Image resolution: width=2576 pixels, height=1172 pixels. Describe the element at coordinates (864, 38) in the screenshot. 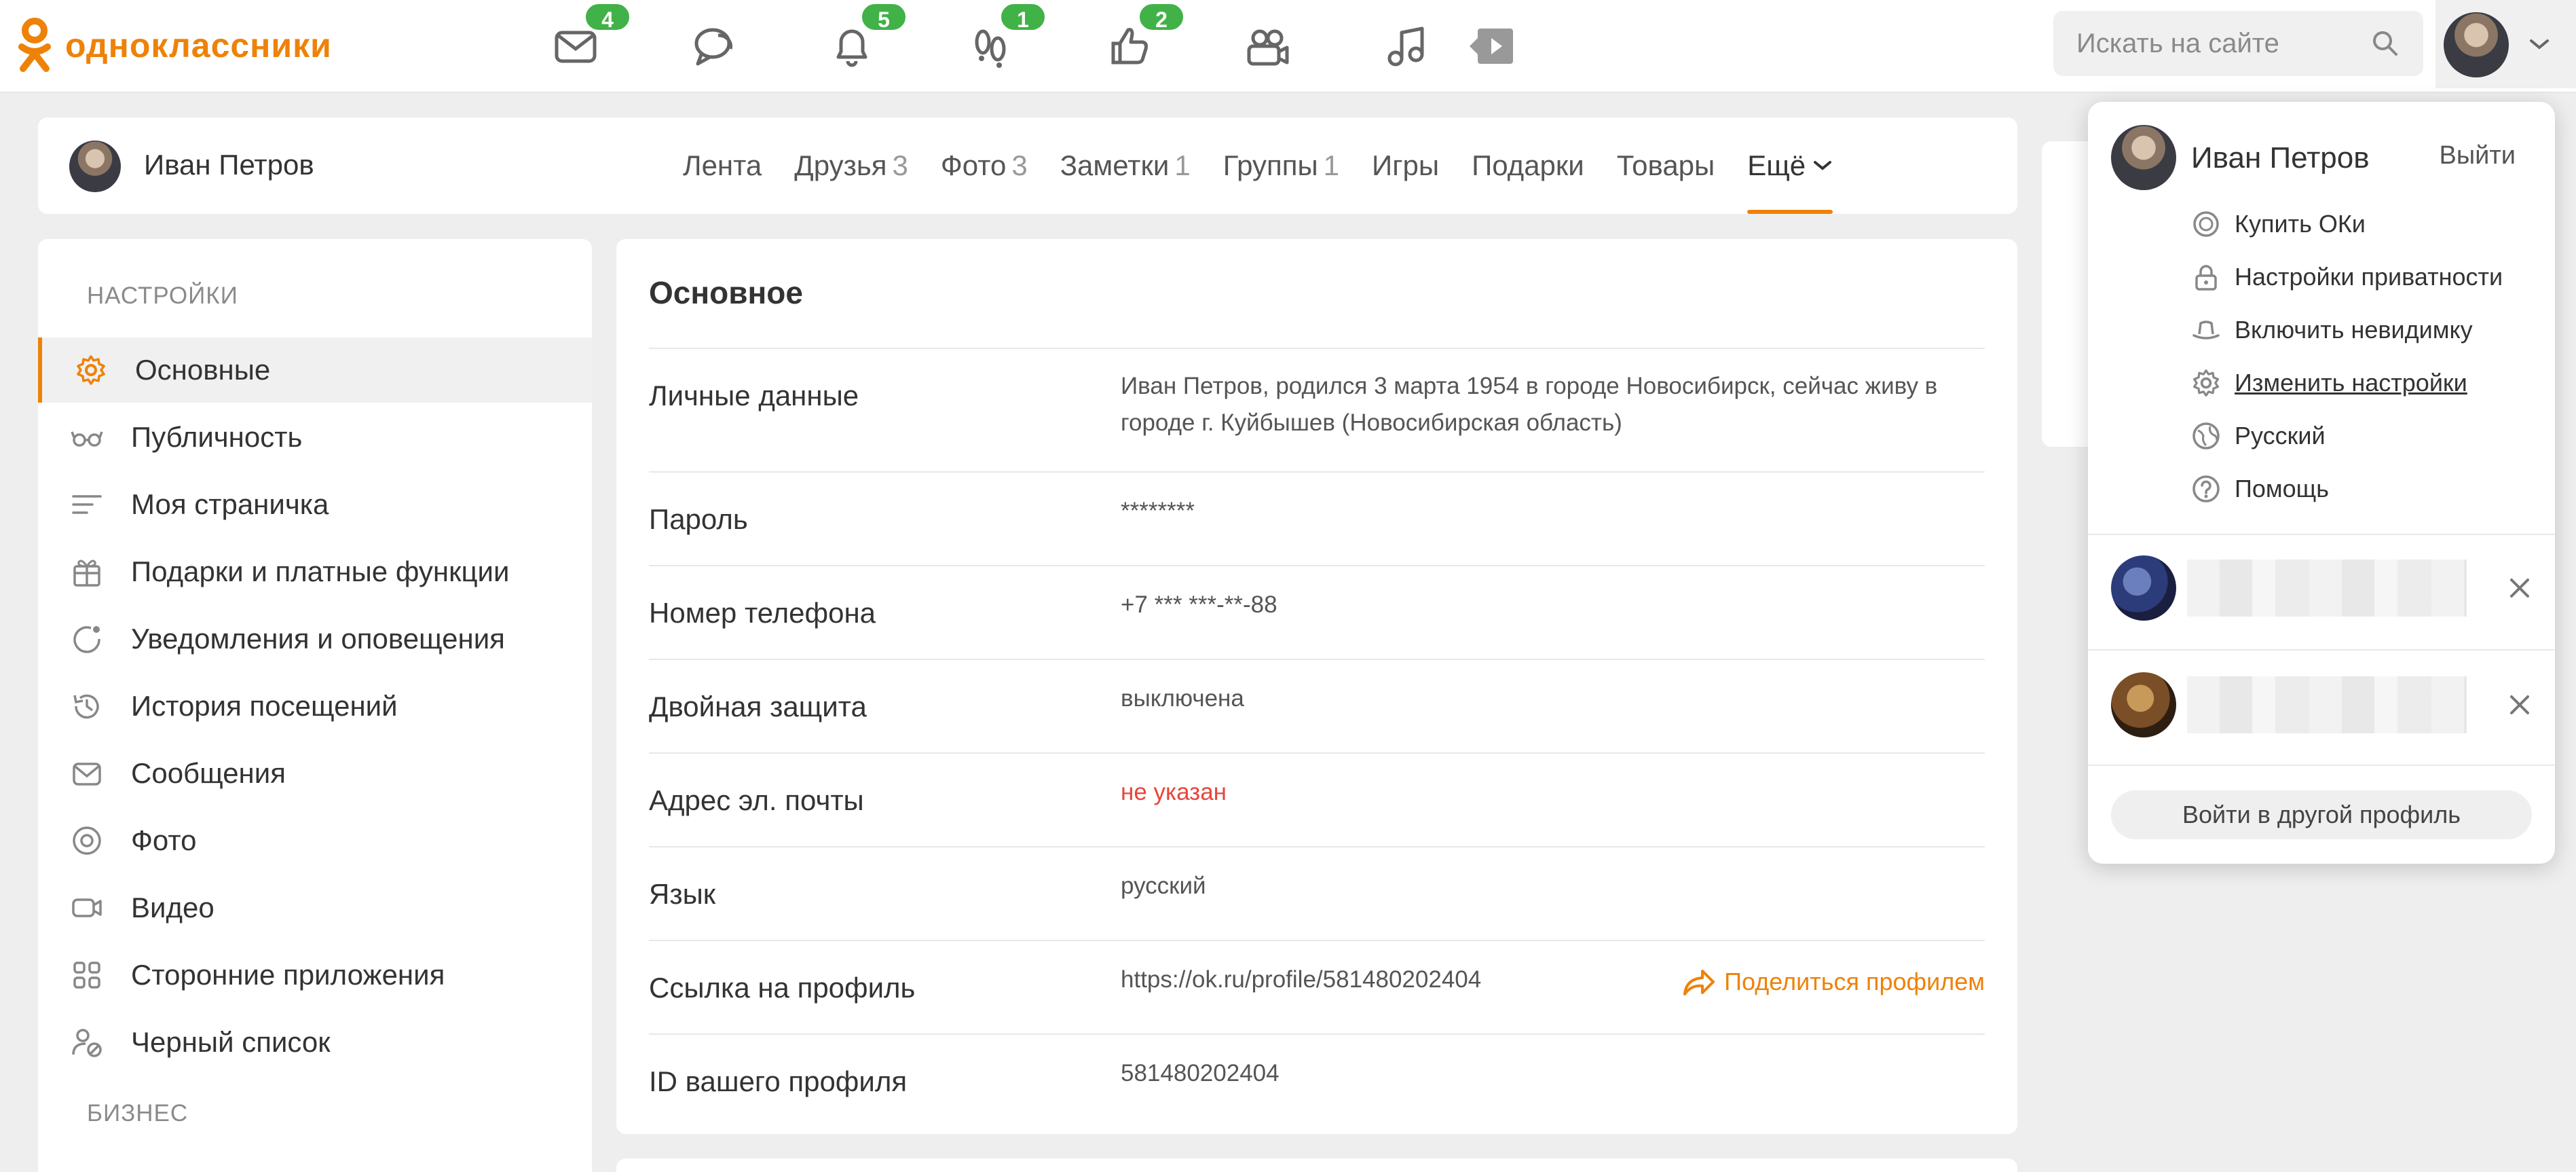

I see `notifications-button: 5` at that location.